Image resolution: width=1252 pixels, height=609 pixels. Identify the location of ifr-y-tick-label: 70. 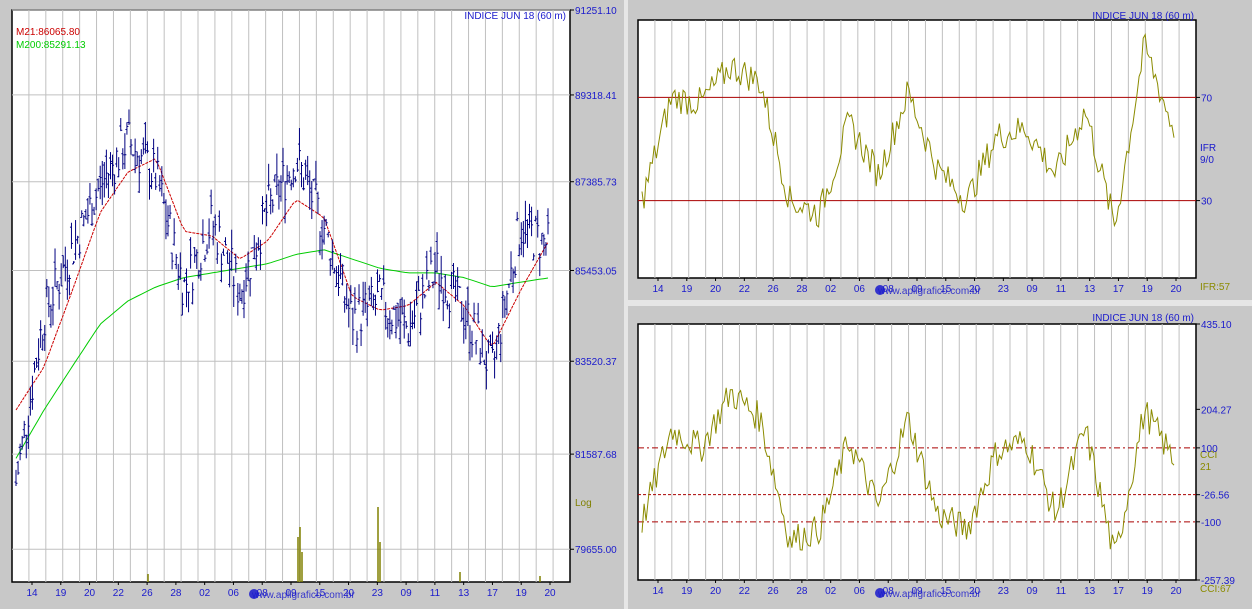
(1207, 98).